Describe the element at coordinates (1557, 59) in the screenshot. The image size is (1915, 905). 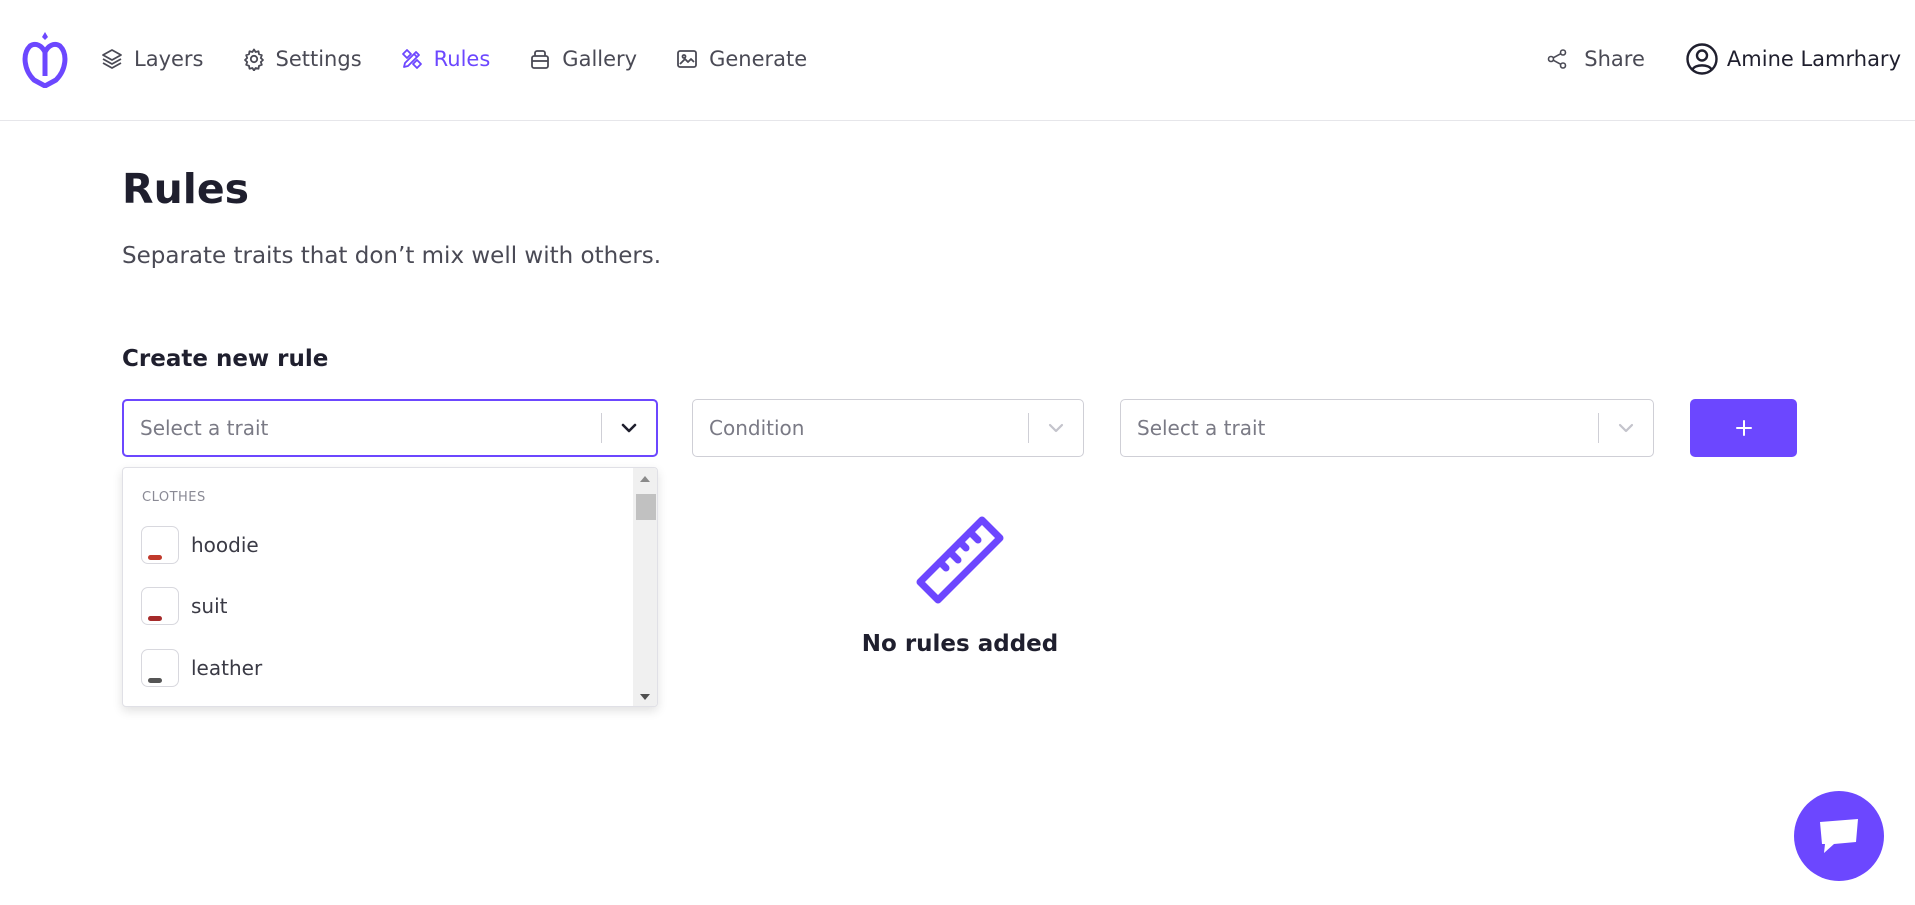
I see `share-icon` at that location.